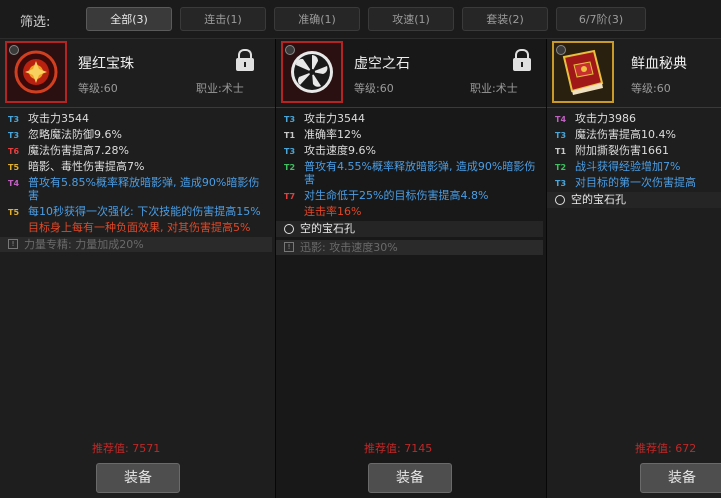 This screenshot has width=721, height=498. What do you see at coordinates (583, 72) in the screenshot?
I see `blood-tome-icon` at bounding box center [583, 72].